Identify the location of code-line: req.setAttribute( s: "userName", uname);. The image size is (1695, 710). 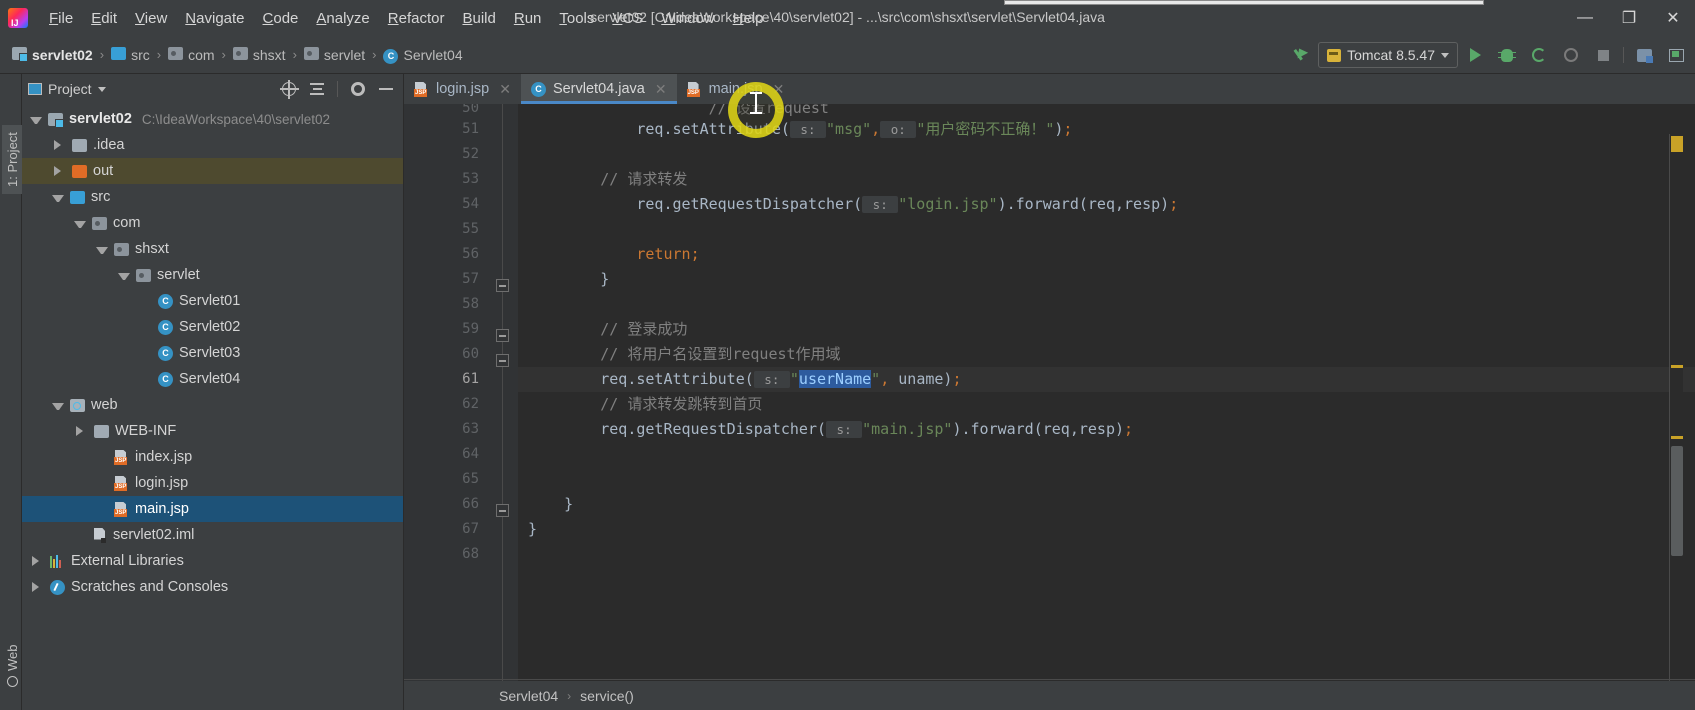
(1106, 379).